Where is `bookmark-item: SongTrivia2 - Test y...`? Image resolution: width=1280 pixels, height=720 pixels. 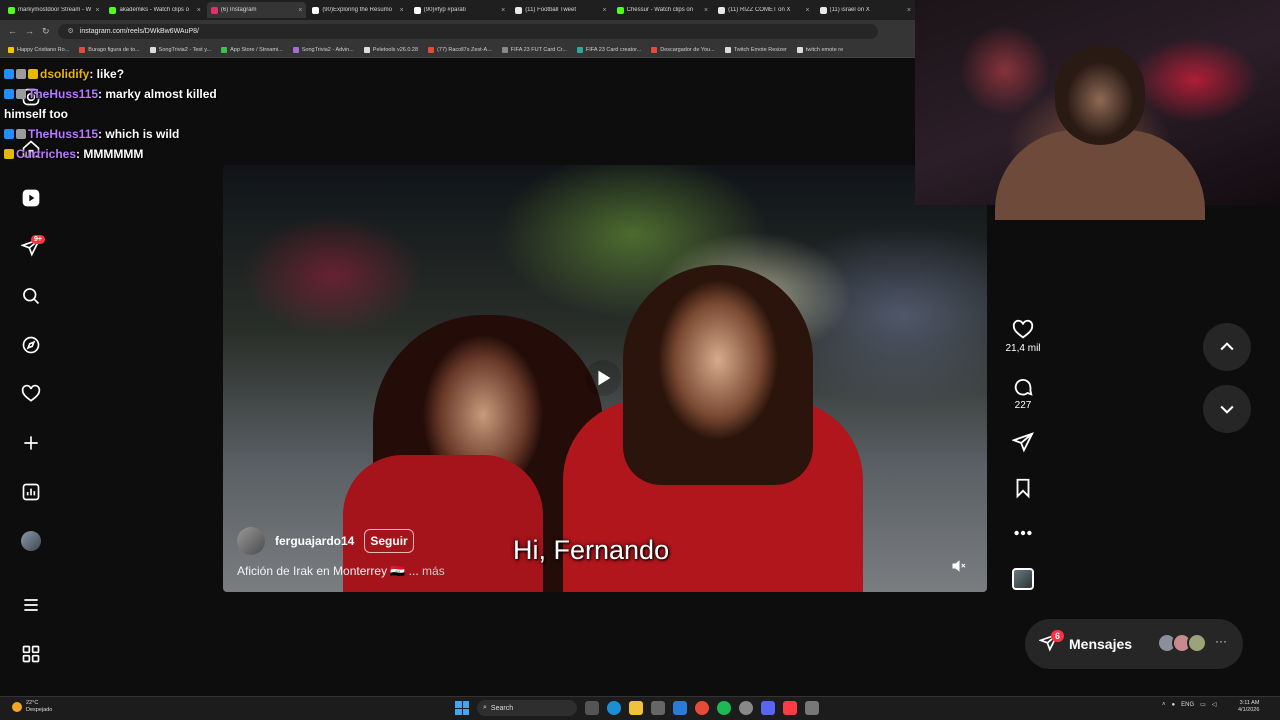 bookmark-item: SongTrivia2 - Test y... is located at coordinates (180, 49).